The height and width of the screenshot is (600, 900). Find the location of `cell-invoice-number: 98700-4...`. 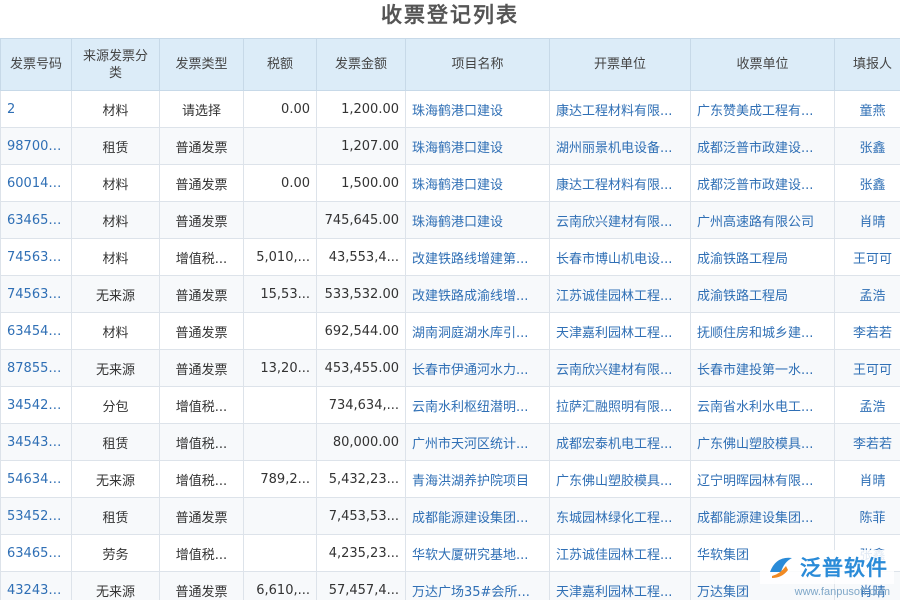

cell-invoice-number: 98700-4... is located at coordinates (36, 146).